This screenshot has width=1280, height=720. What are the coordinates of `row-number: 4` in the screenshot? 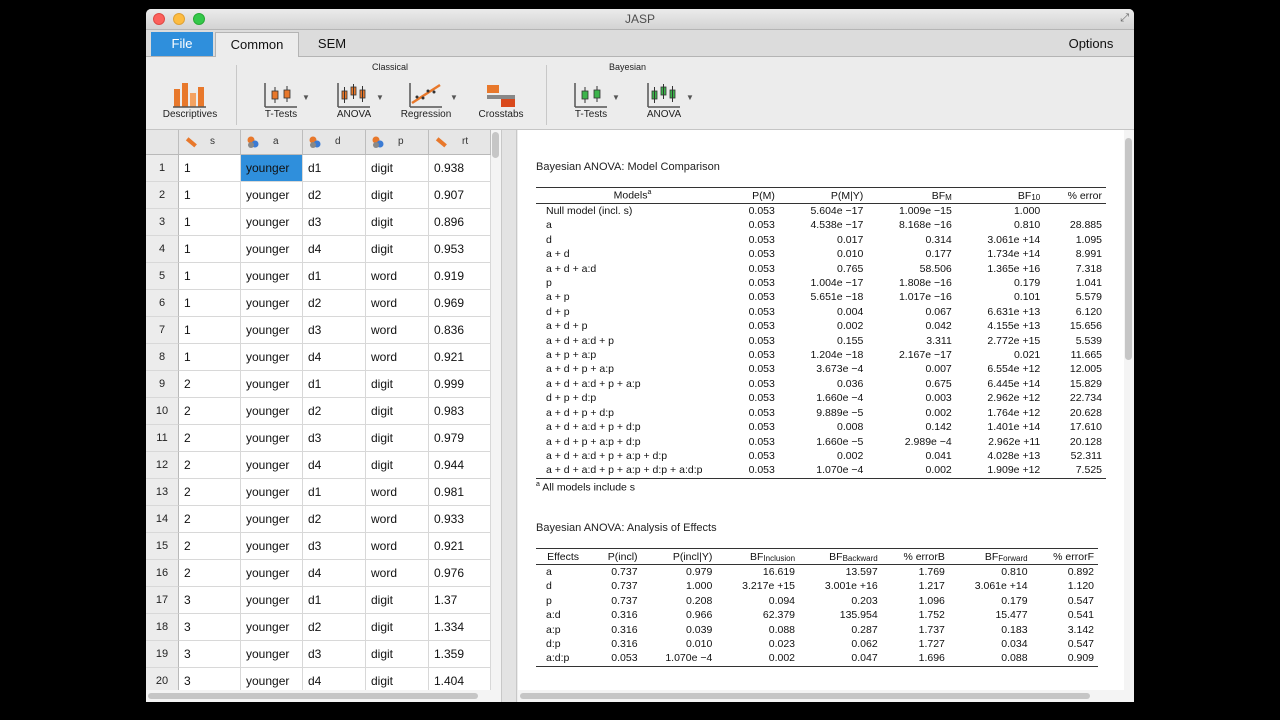 It's located at (162, 249).